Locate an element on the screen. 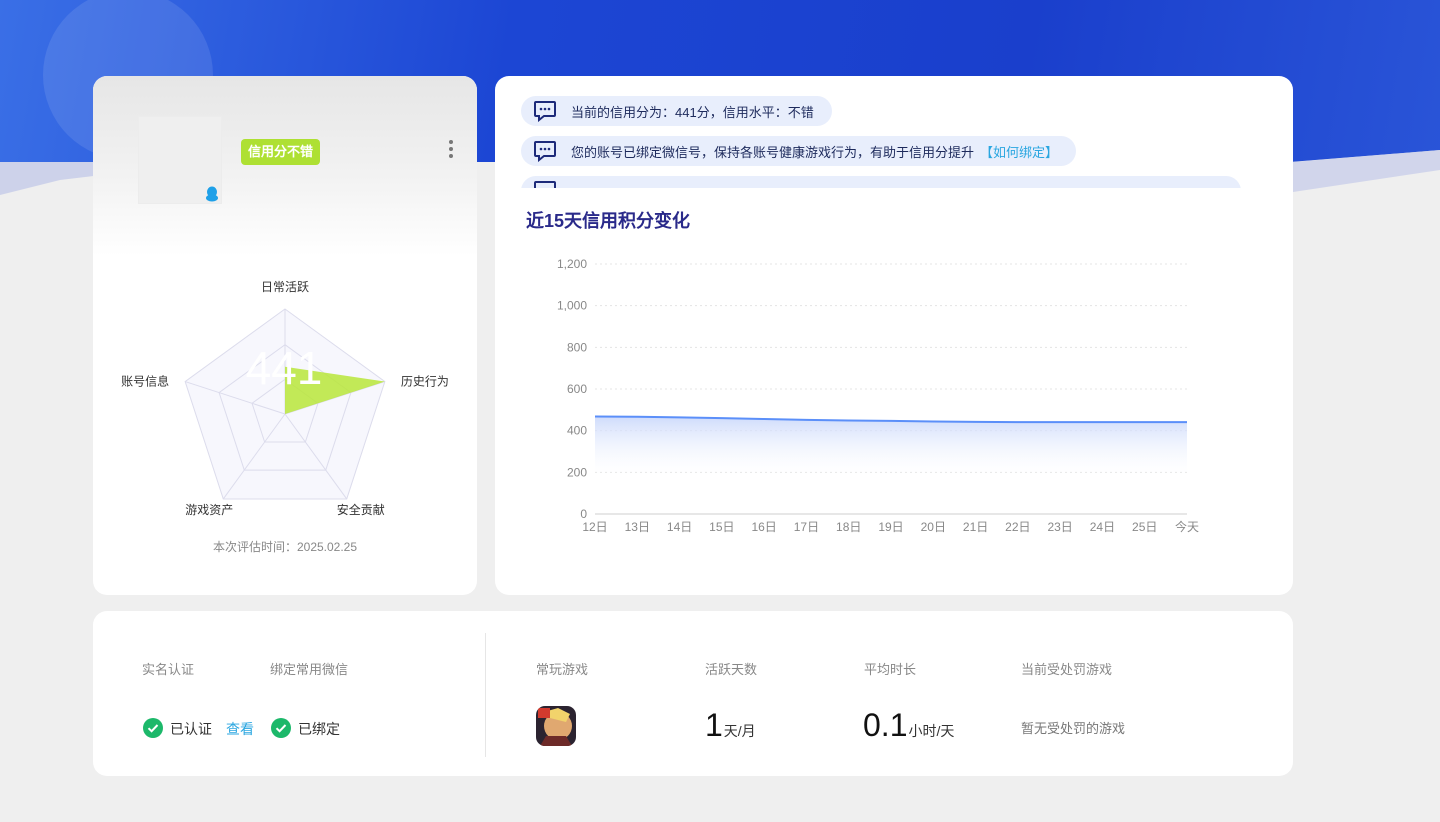  credit-score: 441 is located at coordinates (284, 368).